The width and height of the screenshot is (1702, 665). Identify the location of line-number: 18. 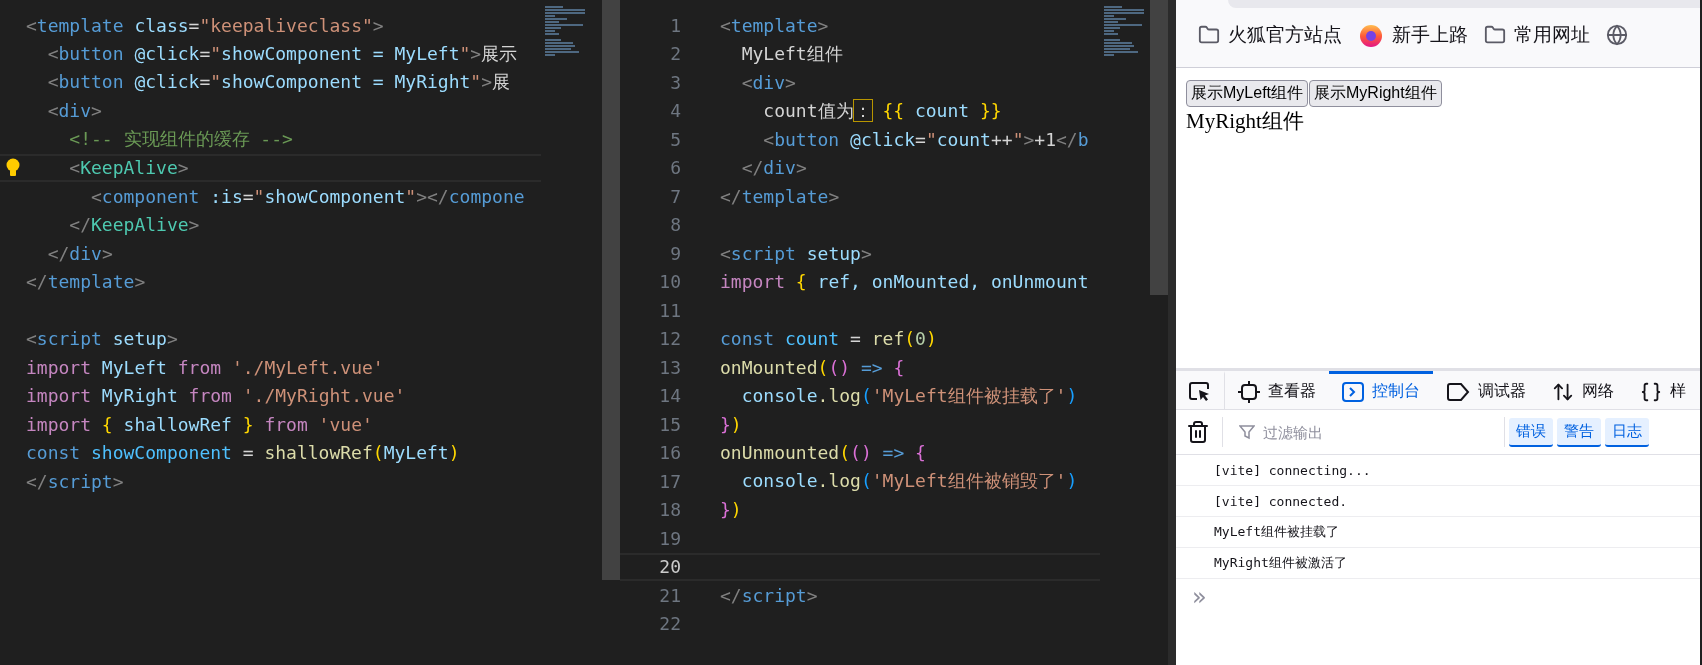
(670, 510).